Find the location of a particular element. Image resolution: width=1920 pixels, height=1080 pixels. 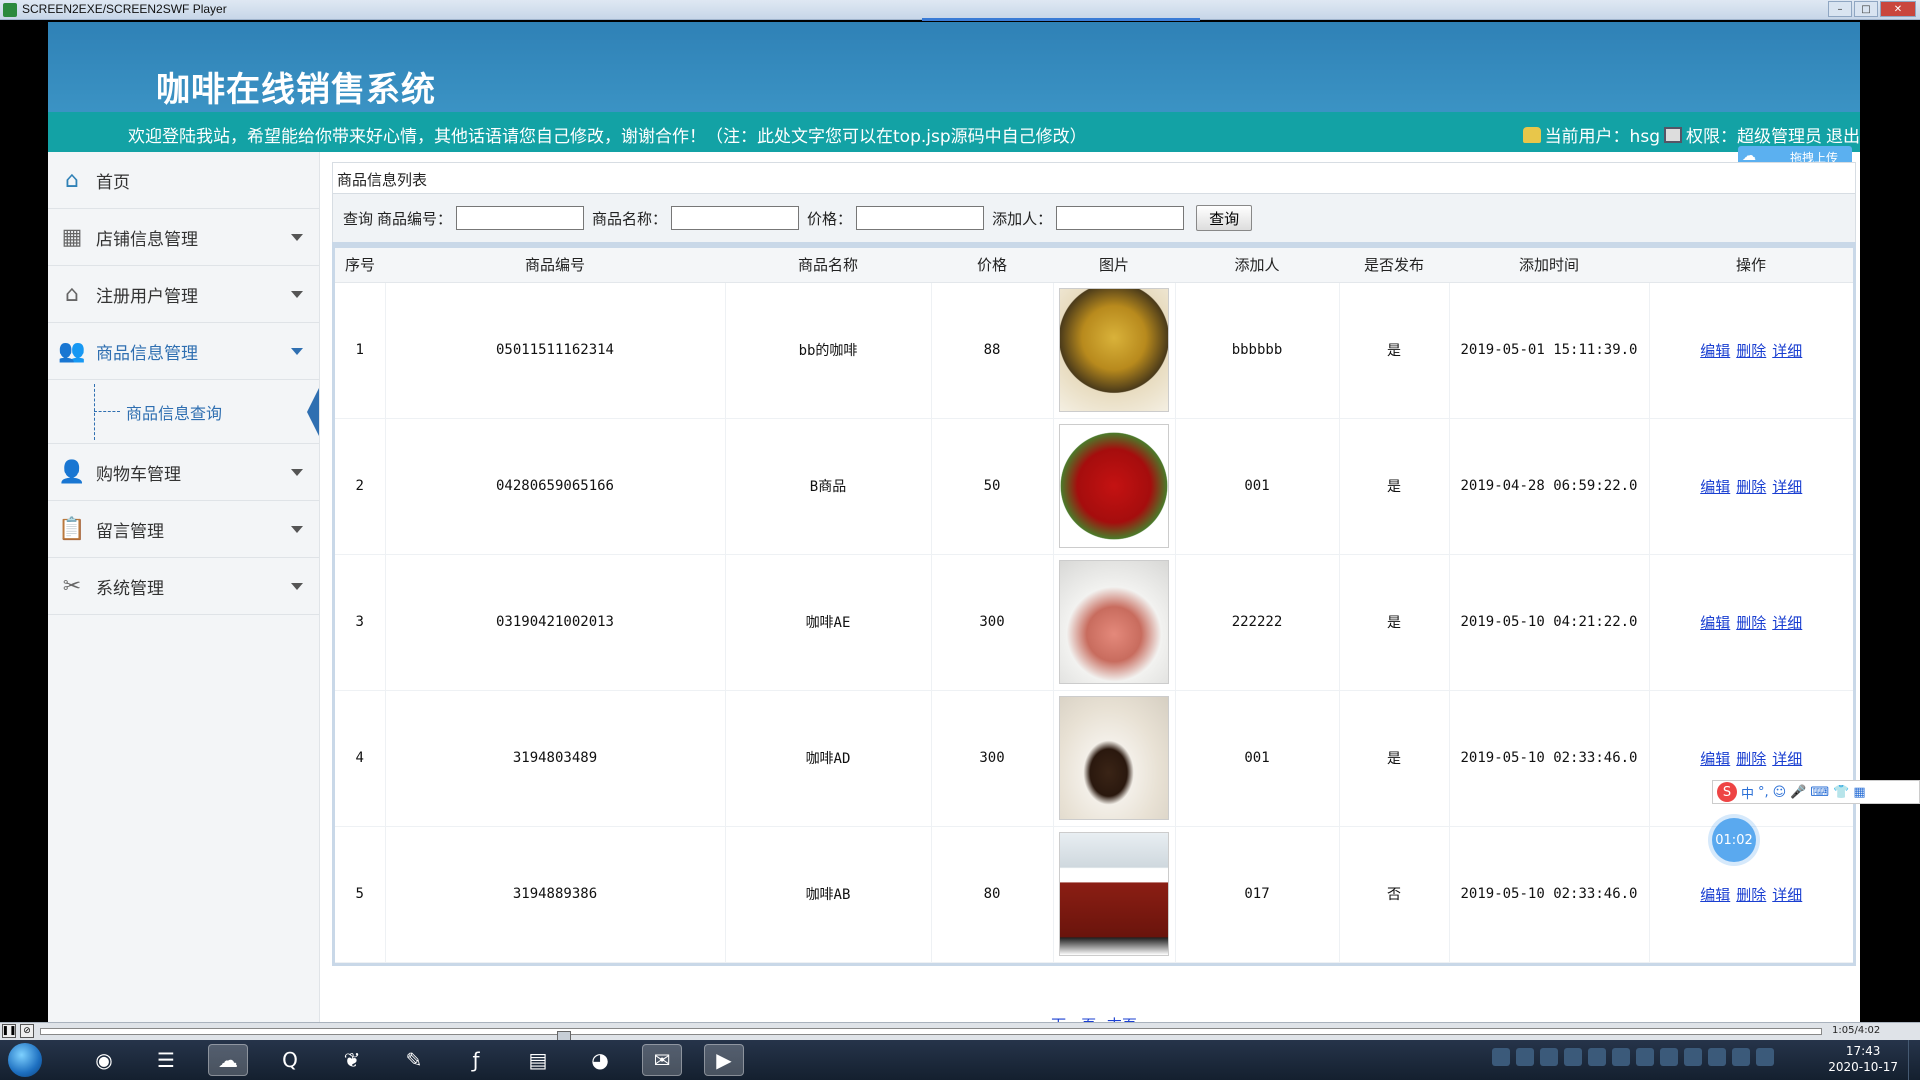

sidebar-subitem-product-query: 商品信息查询 is located at coordinates (183, 412).